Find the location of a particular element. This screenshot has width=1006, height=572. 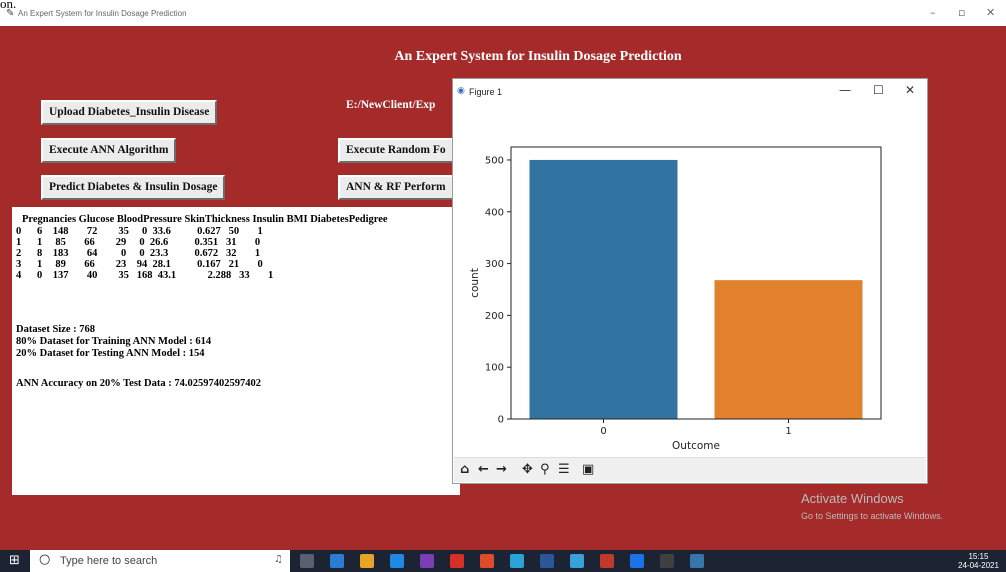

x-tick-label-1: 1 is located at coordinates (788, 431).